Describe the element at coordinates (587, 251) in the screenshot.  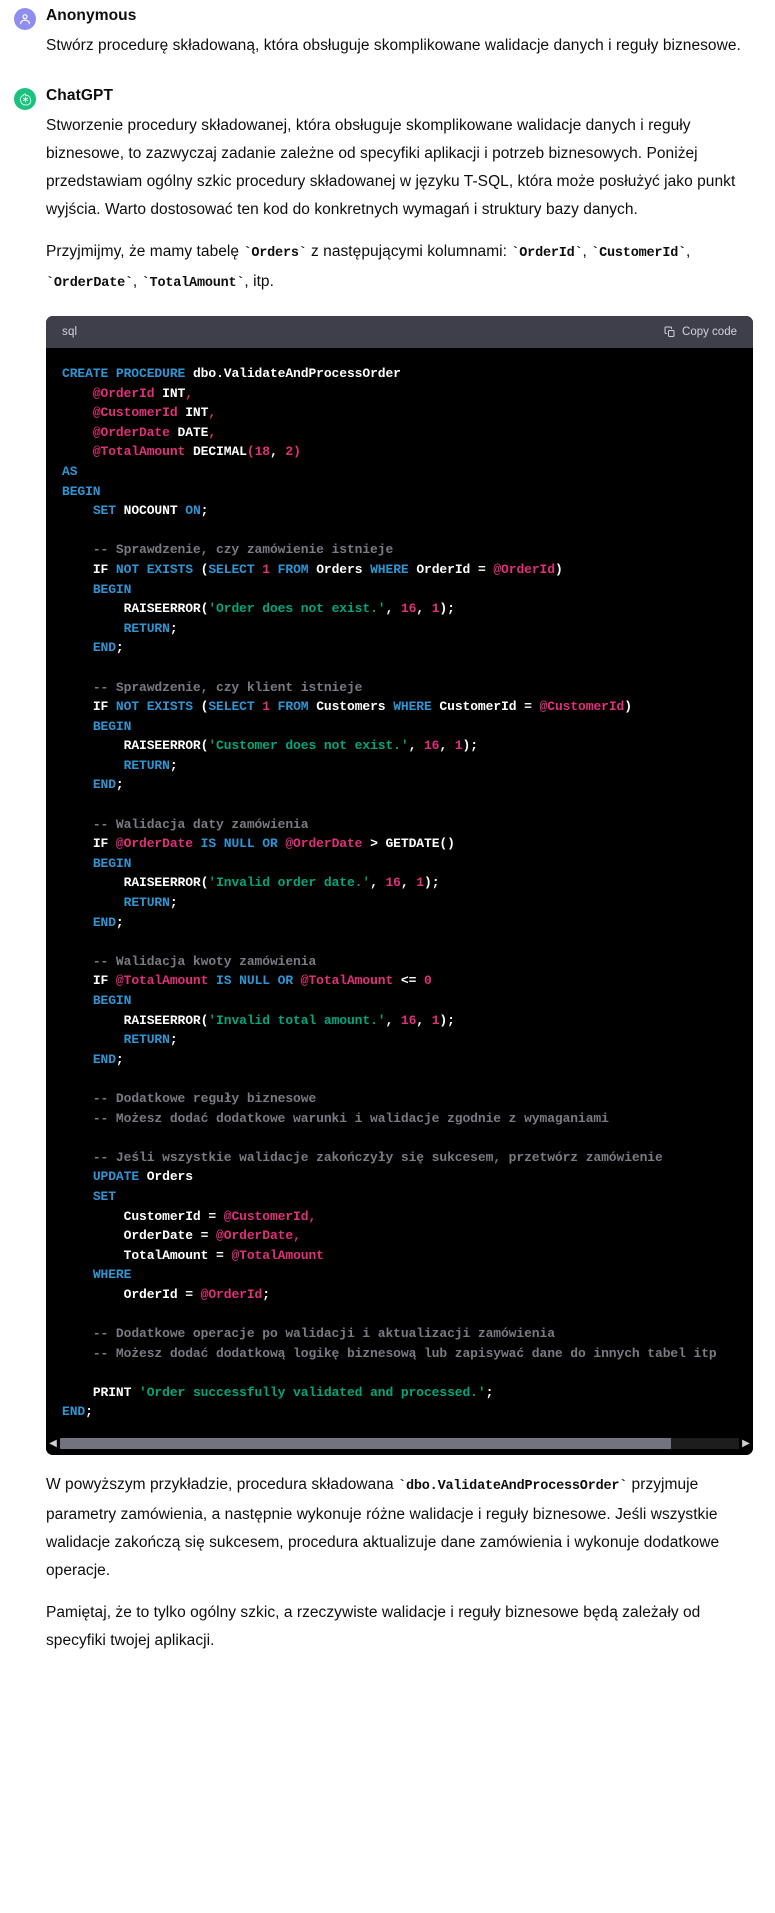
I see `assumption-text-3: ,` at that location.